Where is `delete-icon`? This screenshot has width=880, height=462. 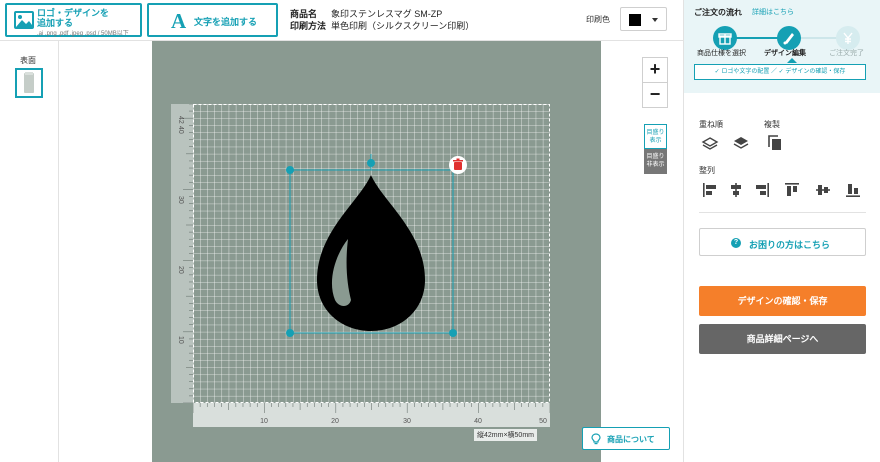 delete-icon is located at coordinates (458, 165).